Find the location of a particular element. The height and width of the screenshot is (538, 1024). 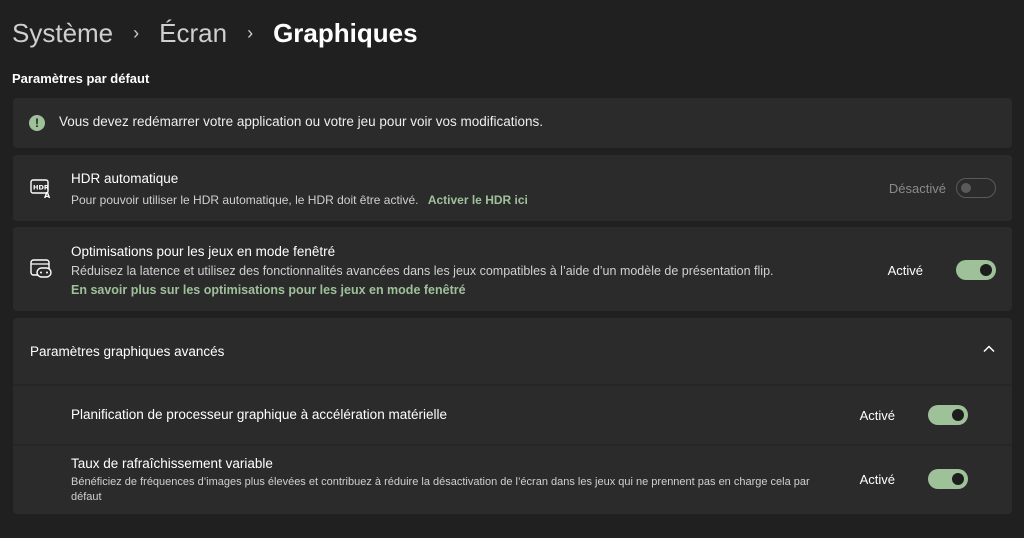

windowed-games-state: Activé is located at coordinates (905, 270).